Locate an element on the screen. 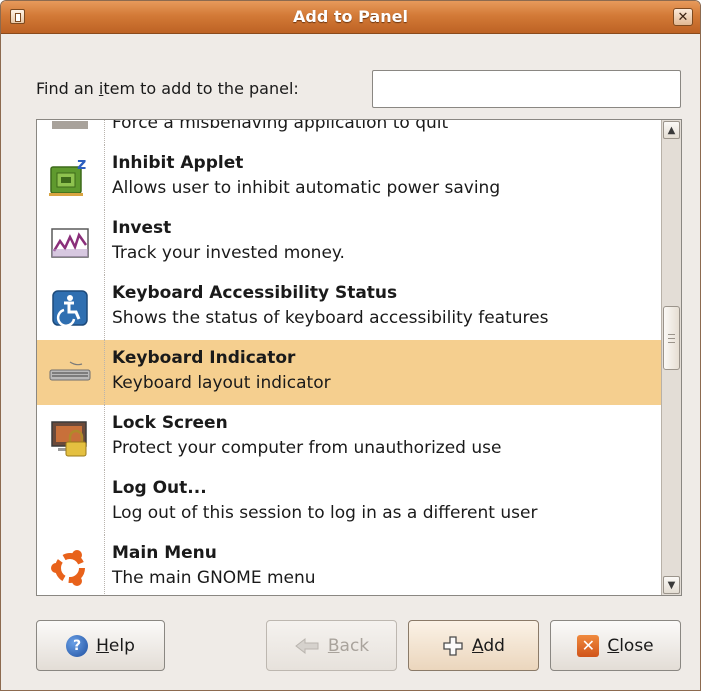  close-mnemonic: C is located at coordinates (613, 645).